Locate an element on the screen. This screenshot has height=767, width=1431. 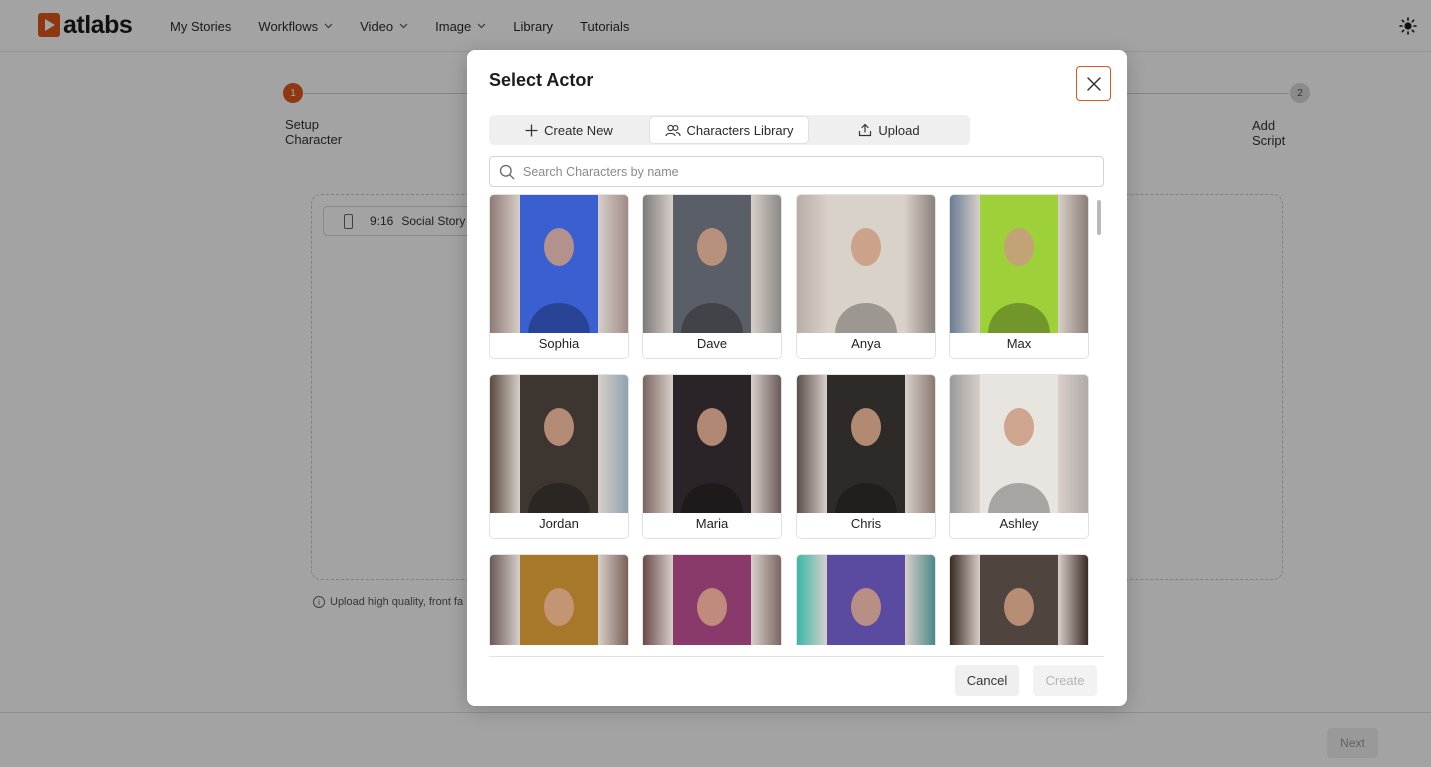
tab-upload: Upload is located at coordinates (889, 130).